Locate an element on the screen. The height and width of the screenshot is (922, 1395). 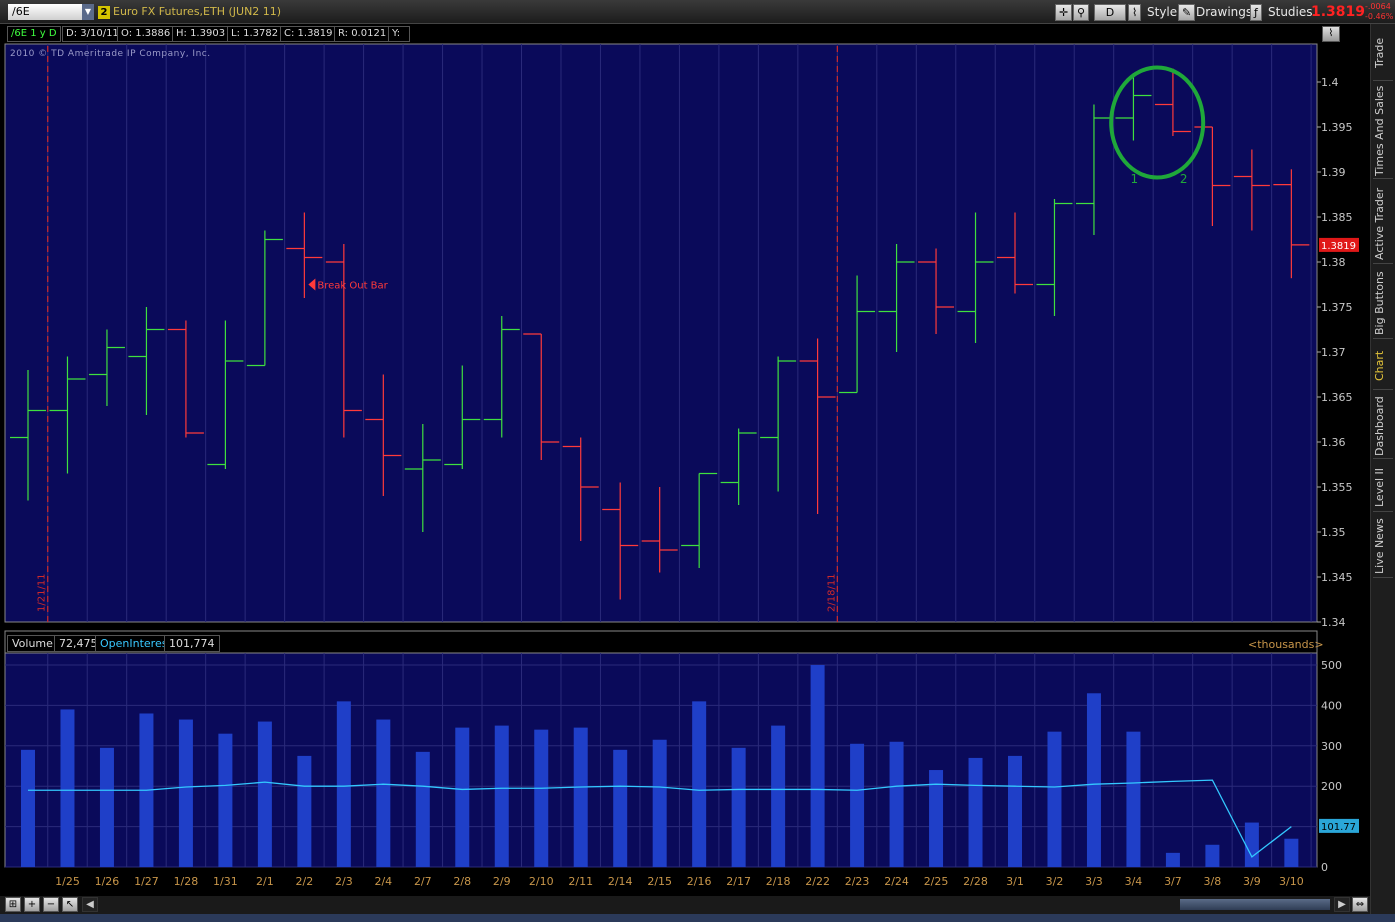
drawings-menu: Drawings is located at coordinates (1224, 12).